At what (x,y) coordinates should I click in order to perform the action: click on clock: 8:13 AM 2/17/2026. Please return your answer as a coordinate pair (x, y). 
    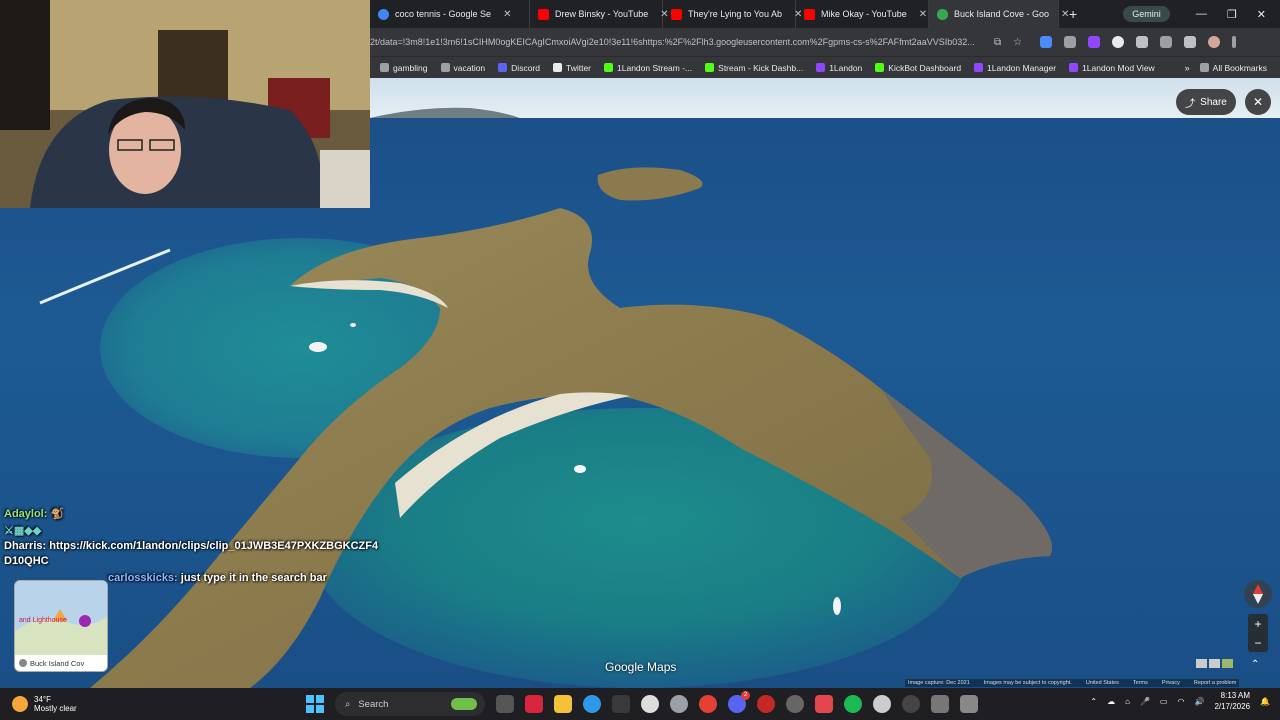
    Looking at the image, I should click on (1232, 701).